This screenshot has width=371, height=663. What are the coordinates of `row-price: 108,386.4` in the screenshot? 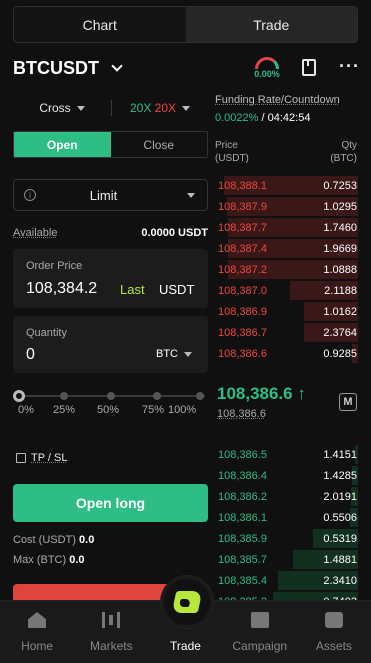 It's located at (242, 475).